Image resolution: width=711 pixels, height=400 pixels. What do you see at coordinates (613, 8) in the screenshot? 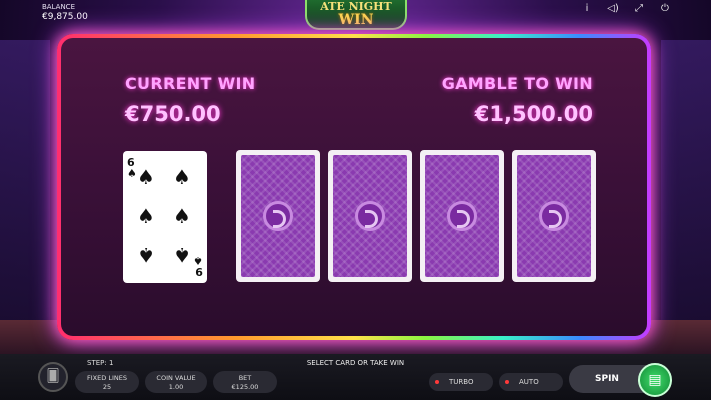
I see `sound-icon: ◁)` at bounding box center [613, 8].